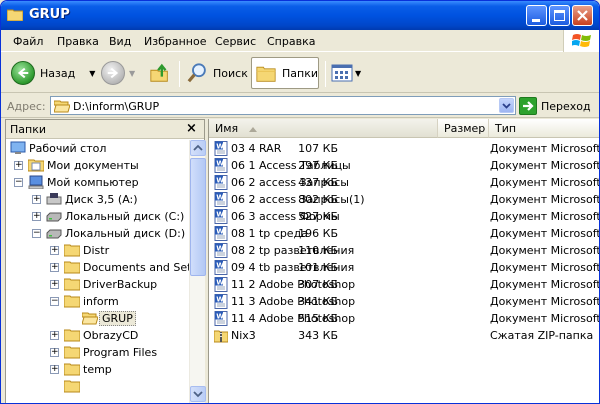 Image resolution: width=600 pixels, height=404 pixels. I want to click on menu-favorites: Избранное, so click(175, 41).